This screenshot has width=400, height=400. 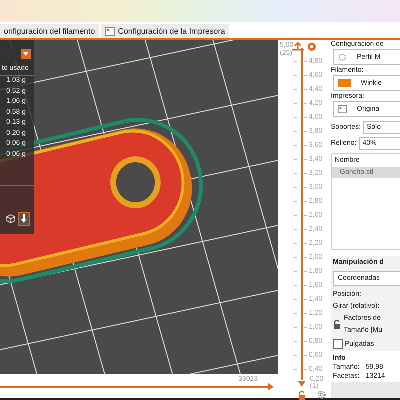 What do you see at coordinates (365, 390) in the screenshot?
I see `panel-footer` at bounding box center [365, 390].